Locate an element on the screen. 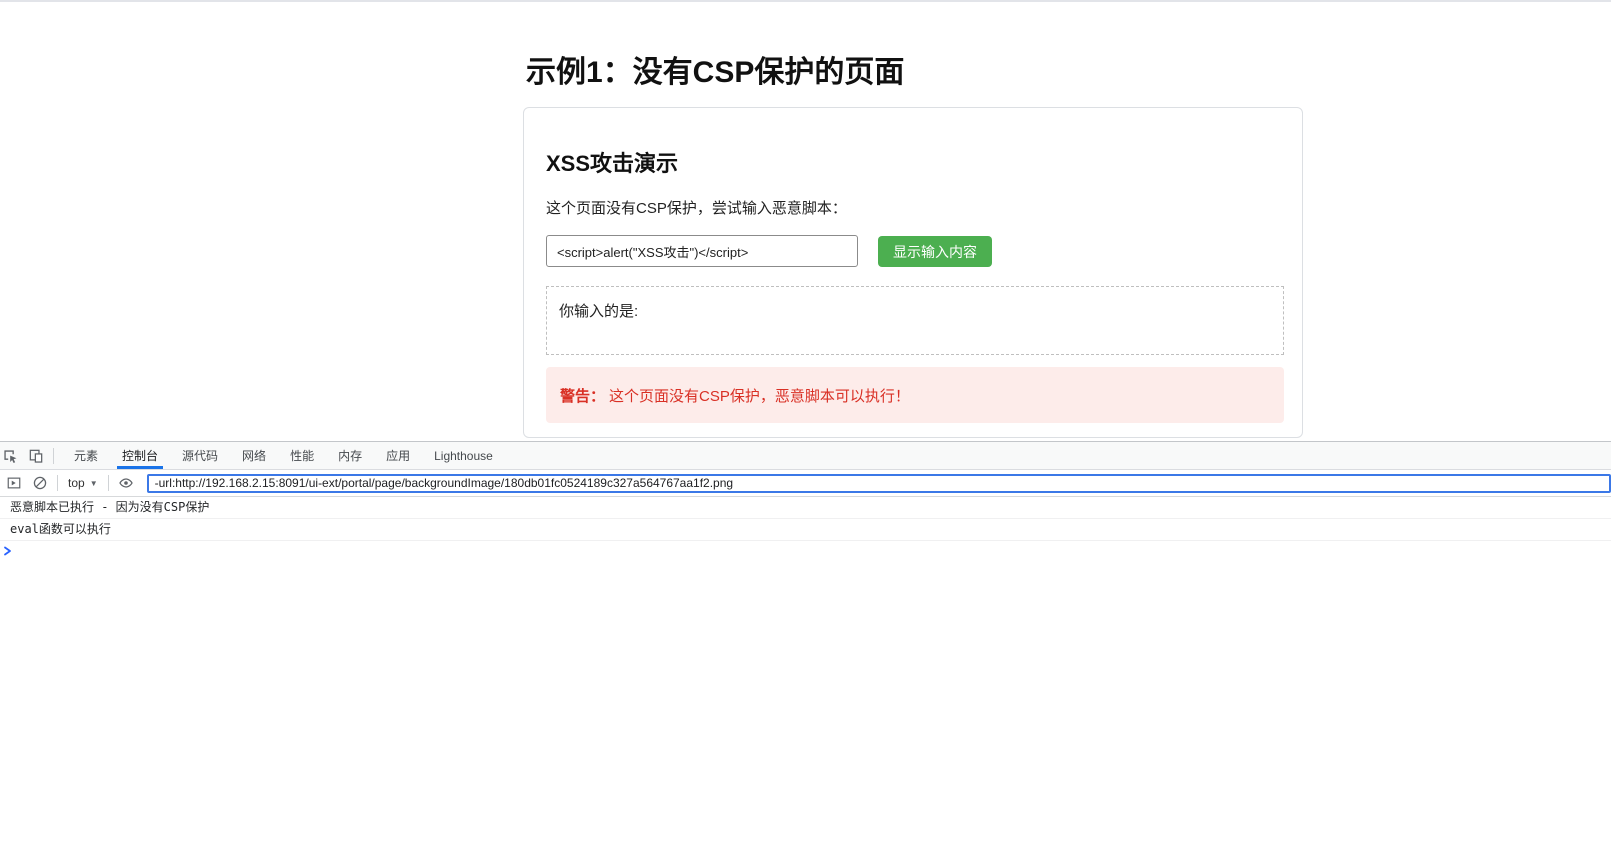  tab-console: 控制台 is located at coordinates (140, 455).